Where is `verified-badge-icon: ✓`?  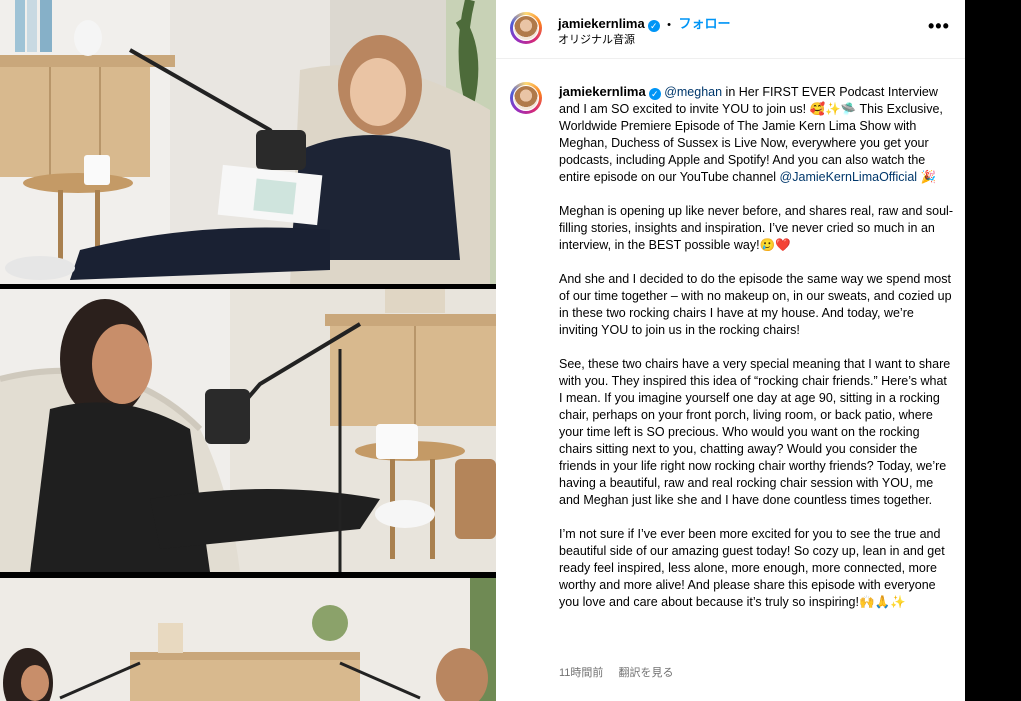 verified-badge-icon: ✓ is located at coordinates (653, 26).